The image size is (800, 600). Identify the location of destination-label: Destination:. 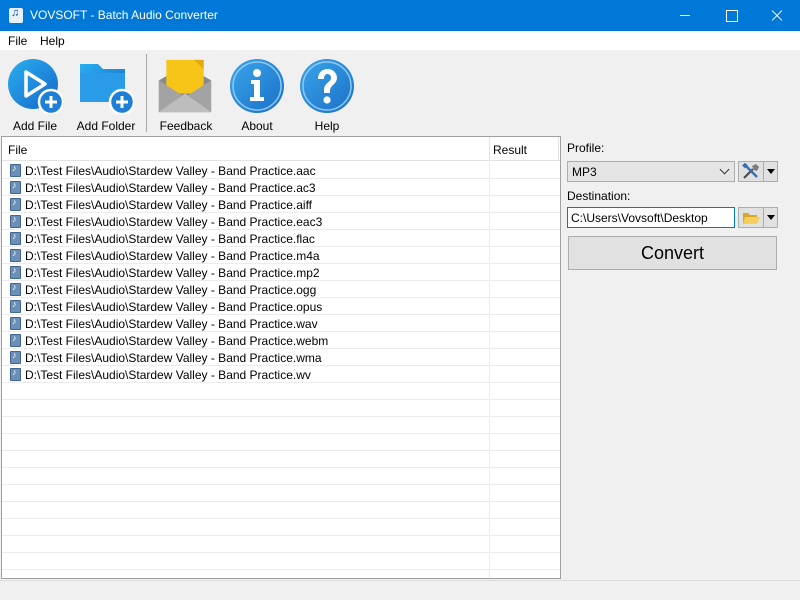
(599, 196).